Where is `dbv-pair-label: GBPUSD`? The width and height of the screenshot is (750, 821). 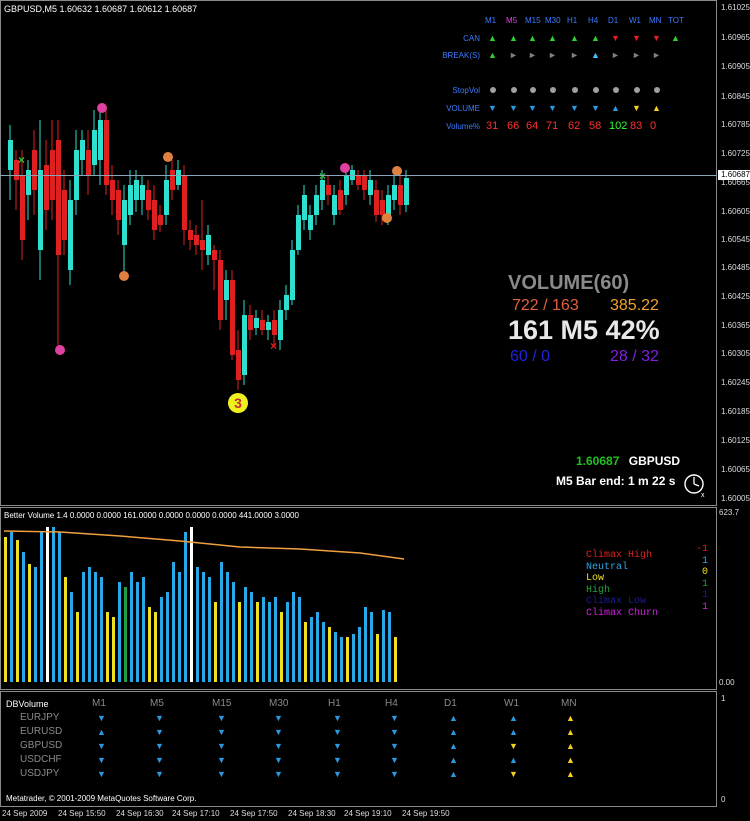
dbv-pair-label: GBPUSD is located at coordinates (41, 745).